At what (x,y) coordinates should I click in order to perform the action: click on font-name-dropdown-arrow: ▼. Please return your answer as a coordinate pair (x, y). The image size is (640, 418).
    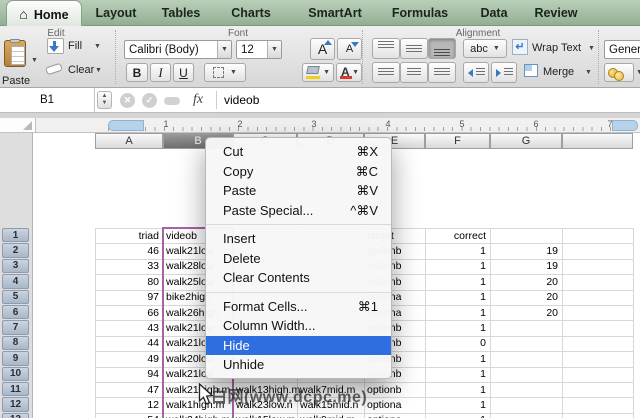
    Looking at the image, I should click on (224, 49).